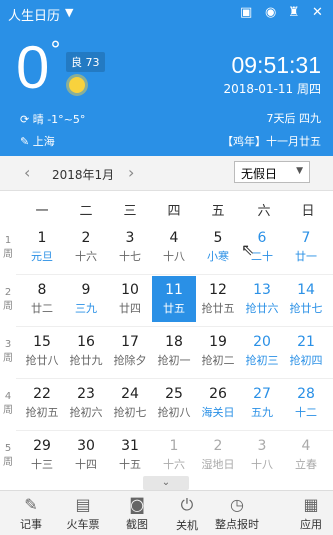 Image resolution: width=333 pixels, height=535 pixels. I want to click on day-cell: 15 抢廿八, so click(42, 351).